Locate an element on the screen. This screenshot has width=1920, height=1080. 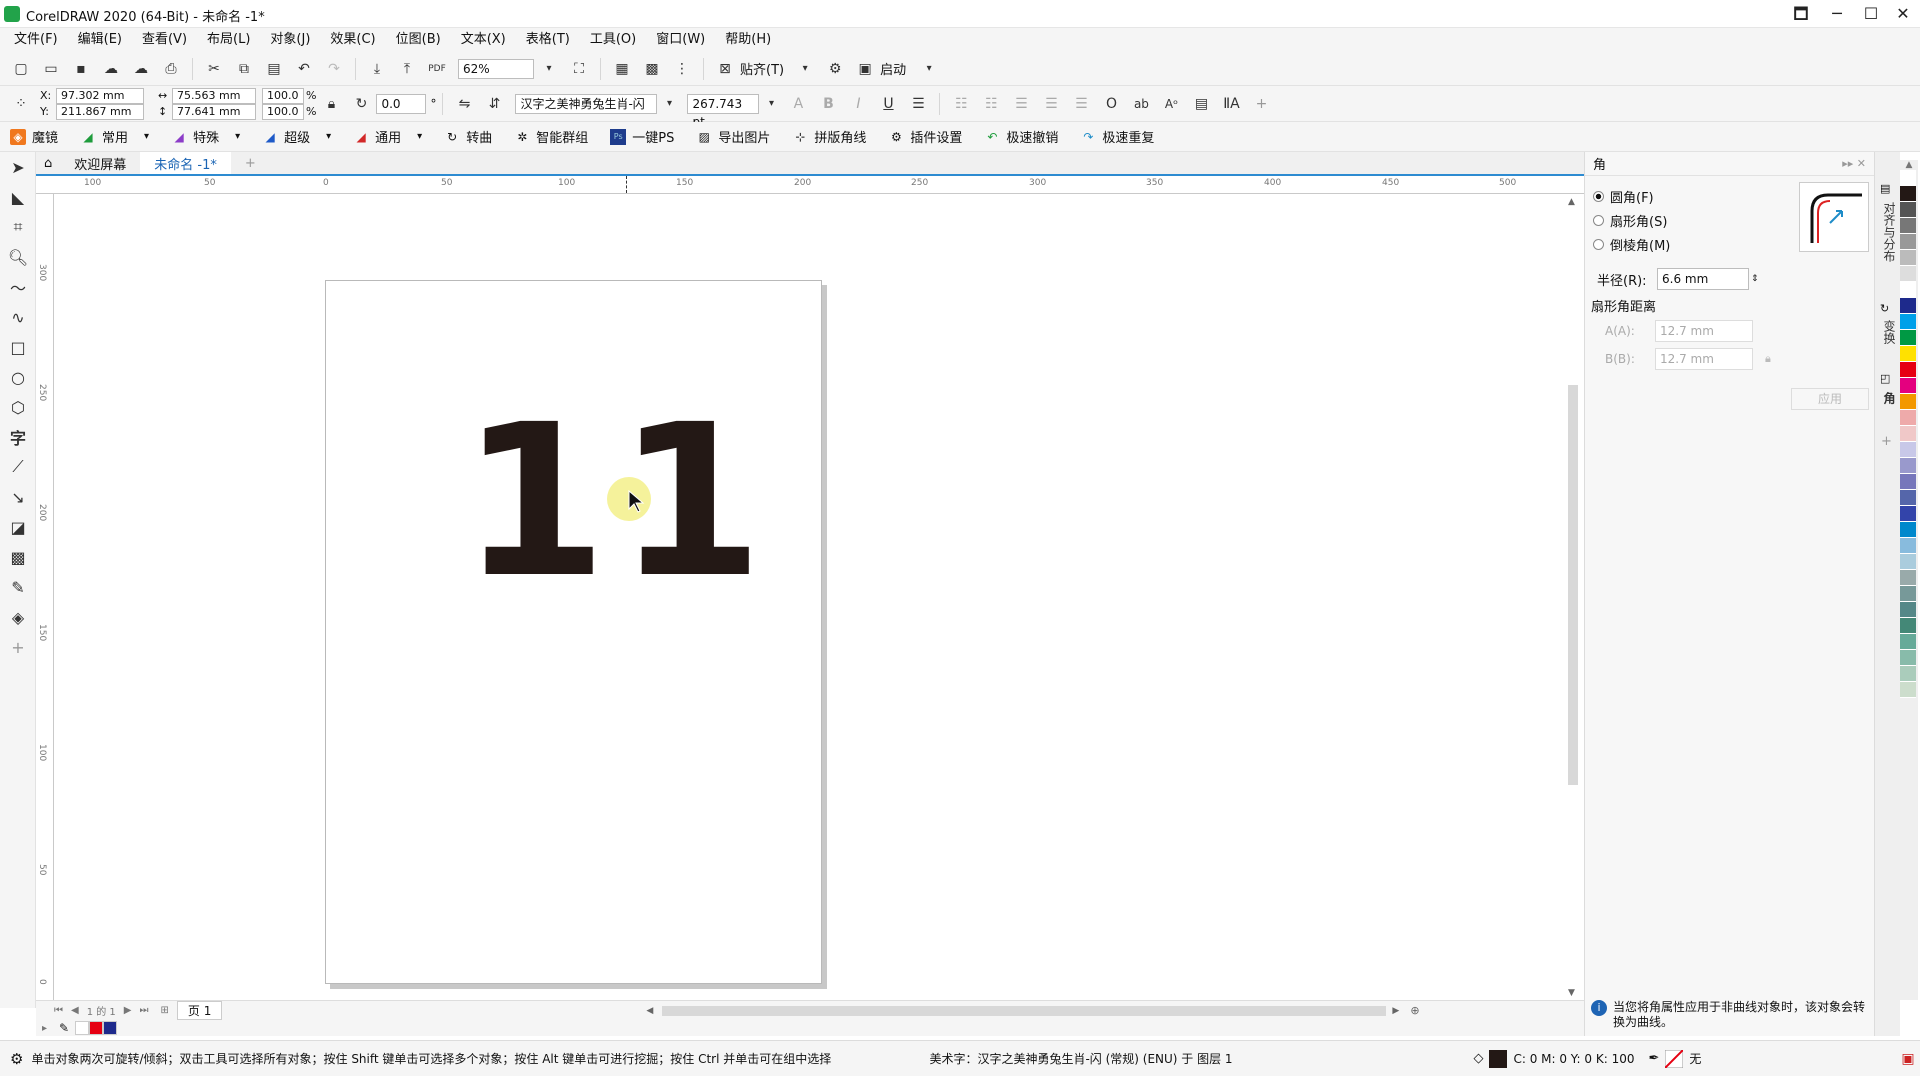
page-prev-icon: ◀ is located at coordinates (75, 1010).